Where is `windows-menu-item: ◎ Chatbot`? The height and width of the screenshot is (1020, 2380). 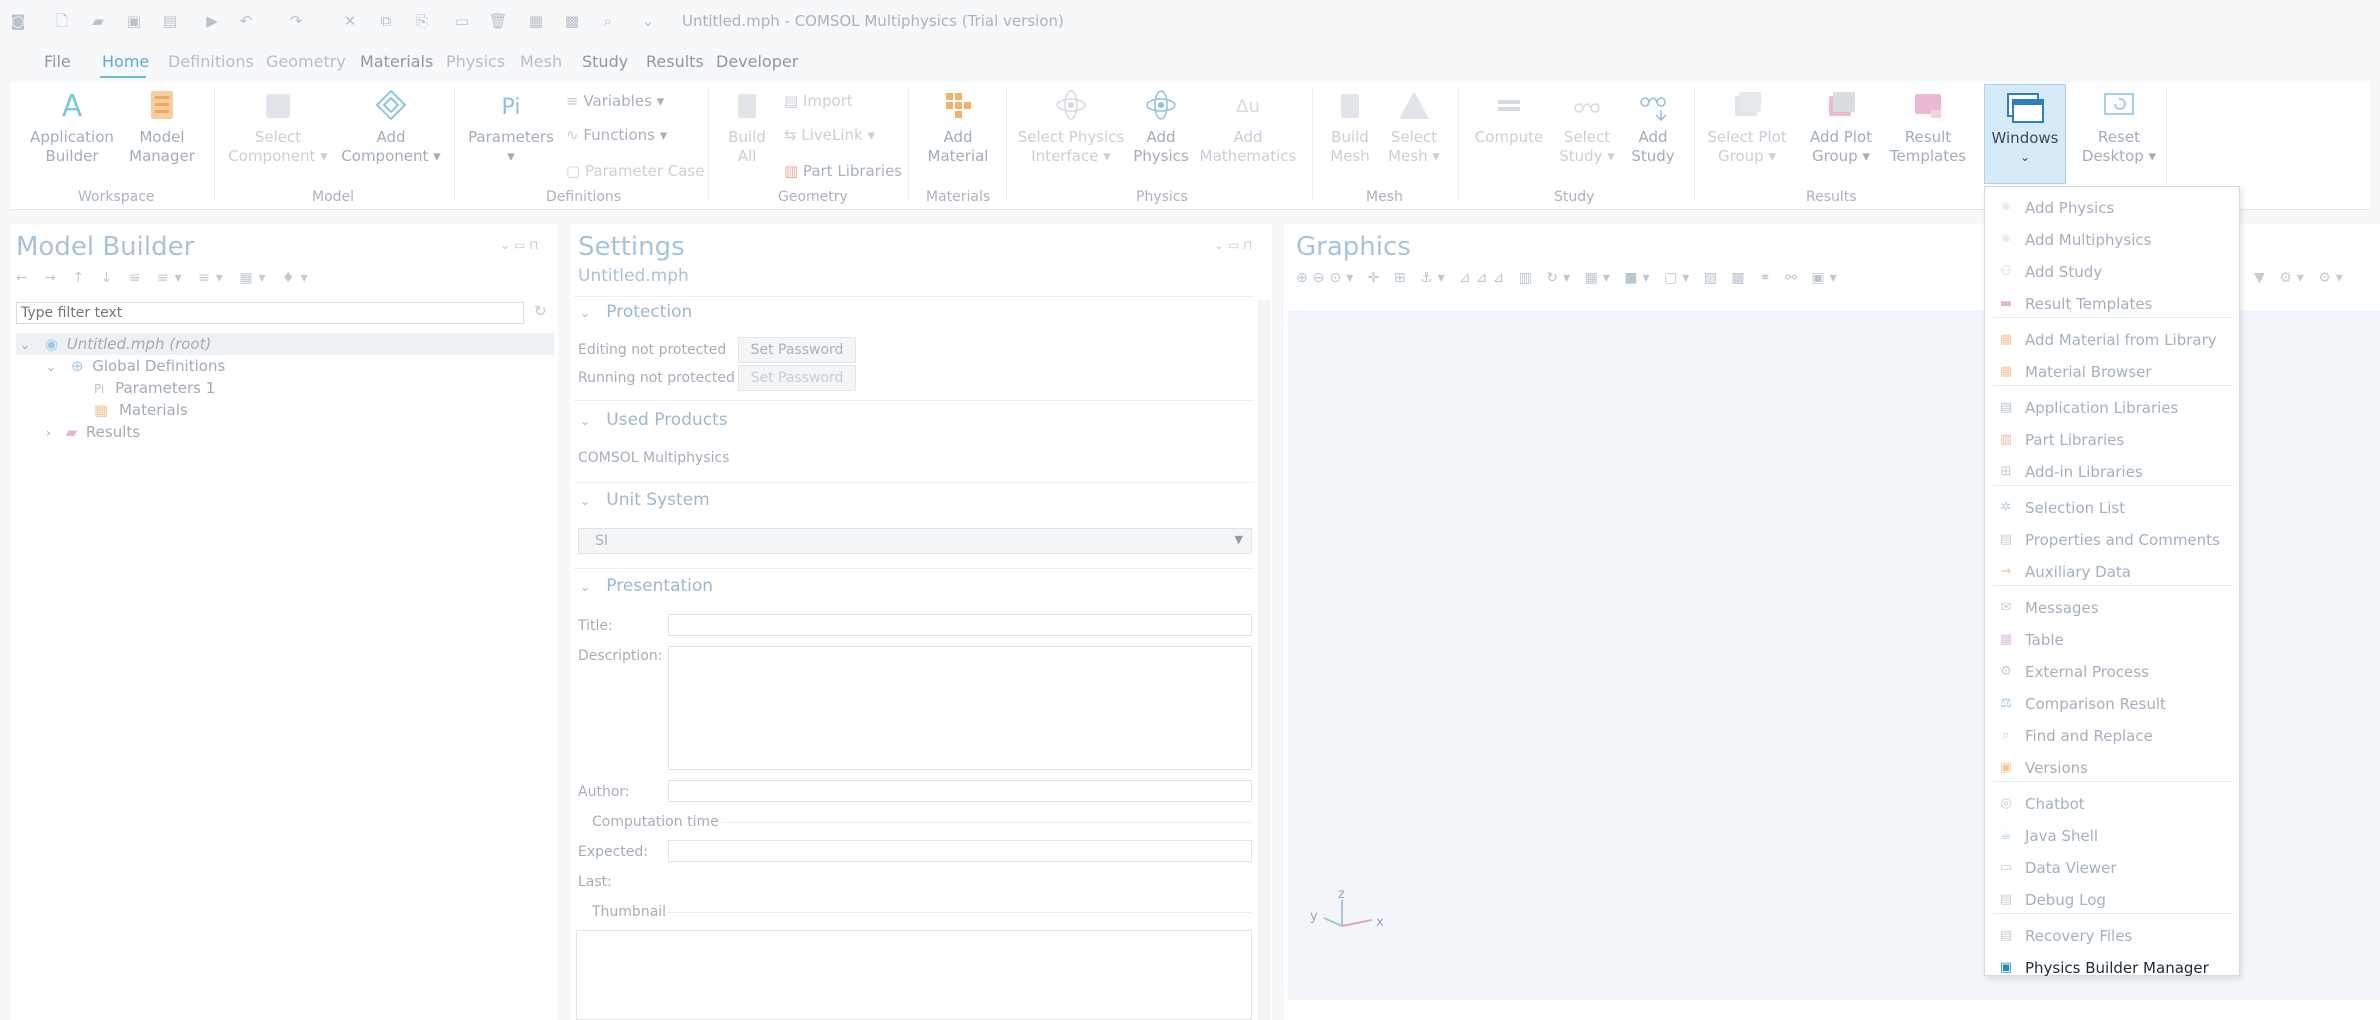 windows-menu-item: ◎ Chatbot is located at coordinates (2112, 804).